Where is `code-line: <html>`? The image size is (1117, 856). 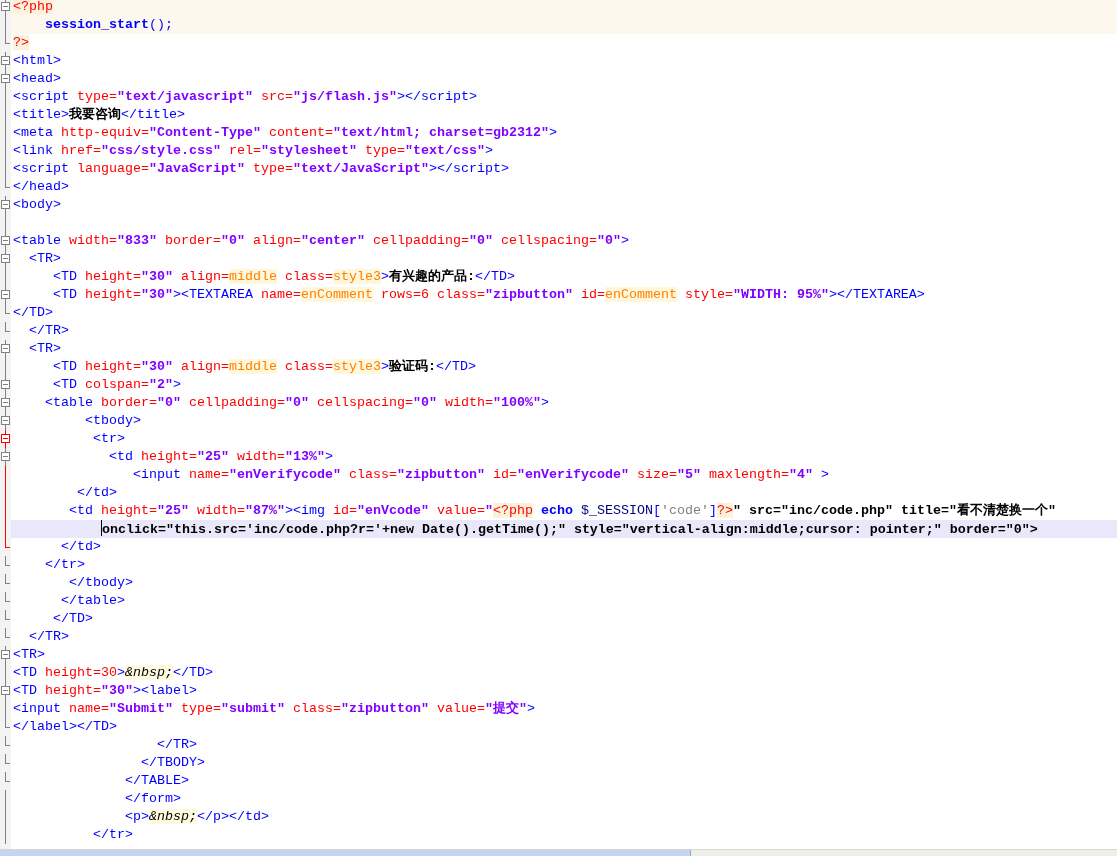 code-line: <html> is located at coordinates (37, 61).